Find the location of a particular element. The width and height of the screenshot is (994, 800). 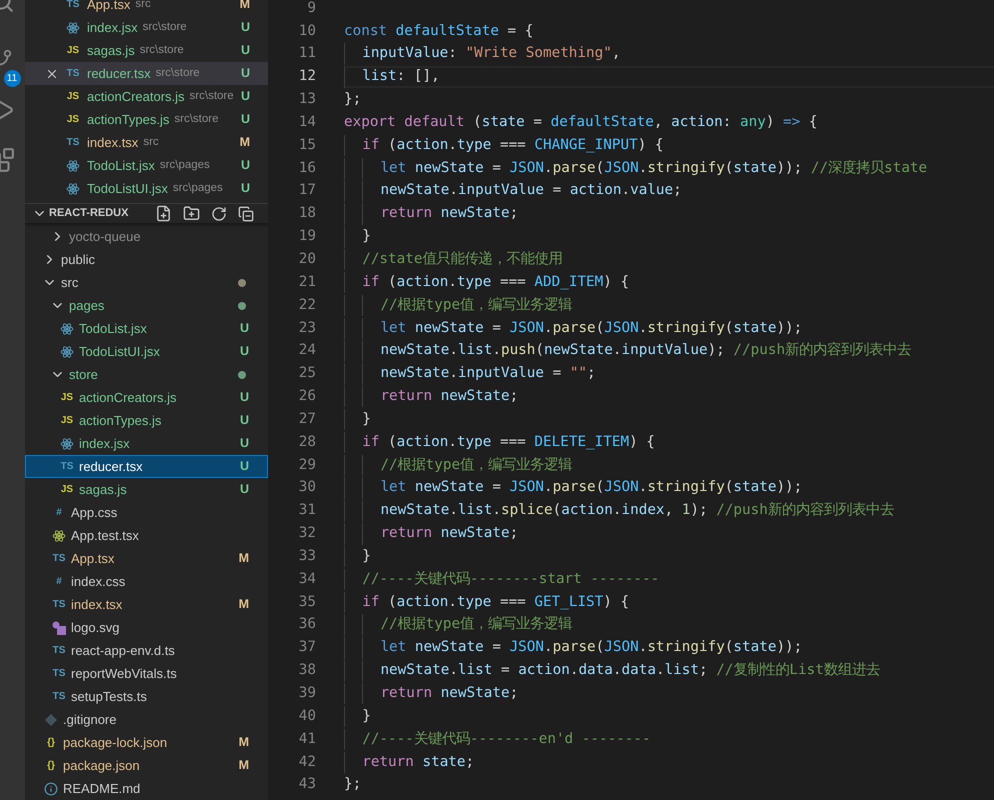

line-number: 43 is located at coordinates (307, 784).